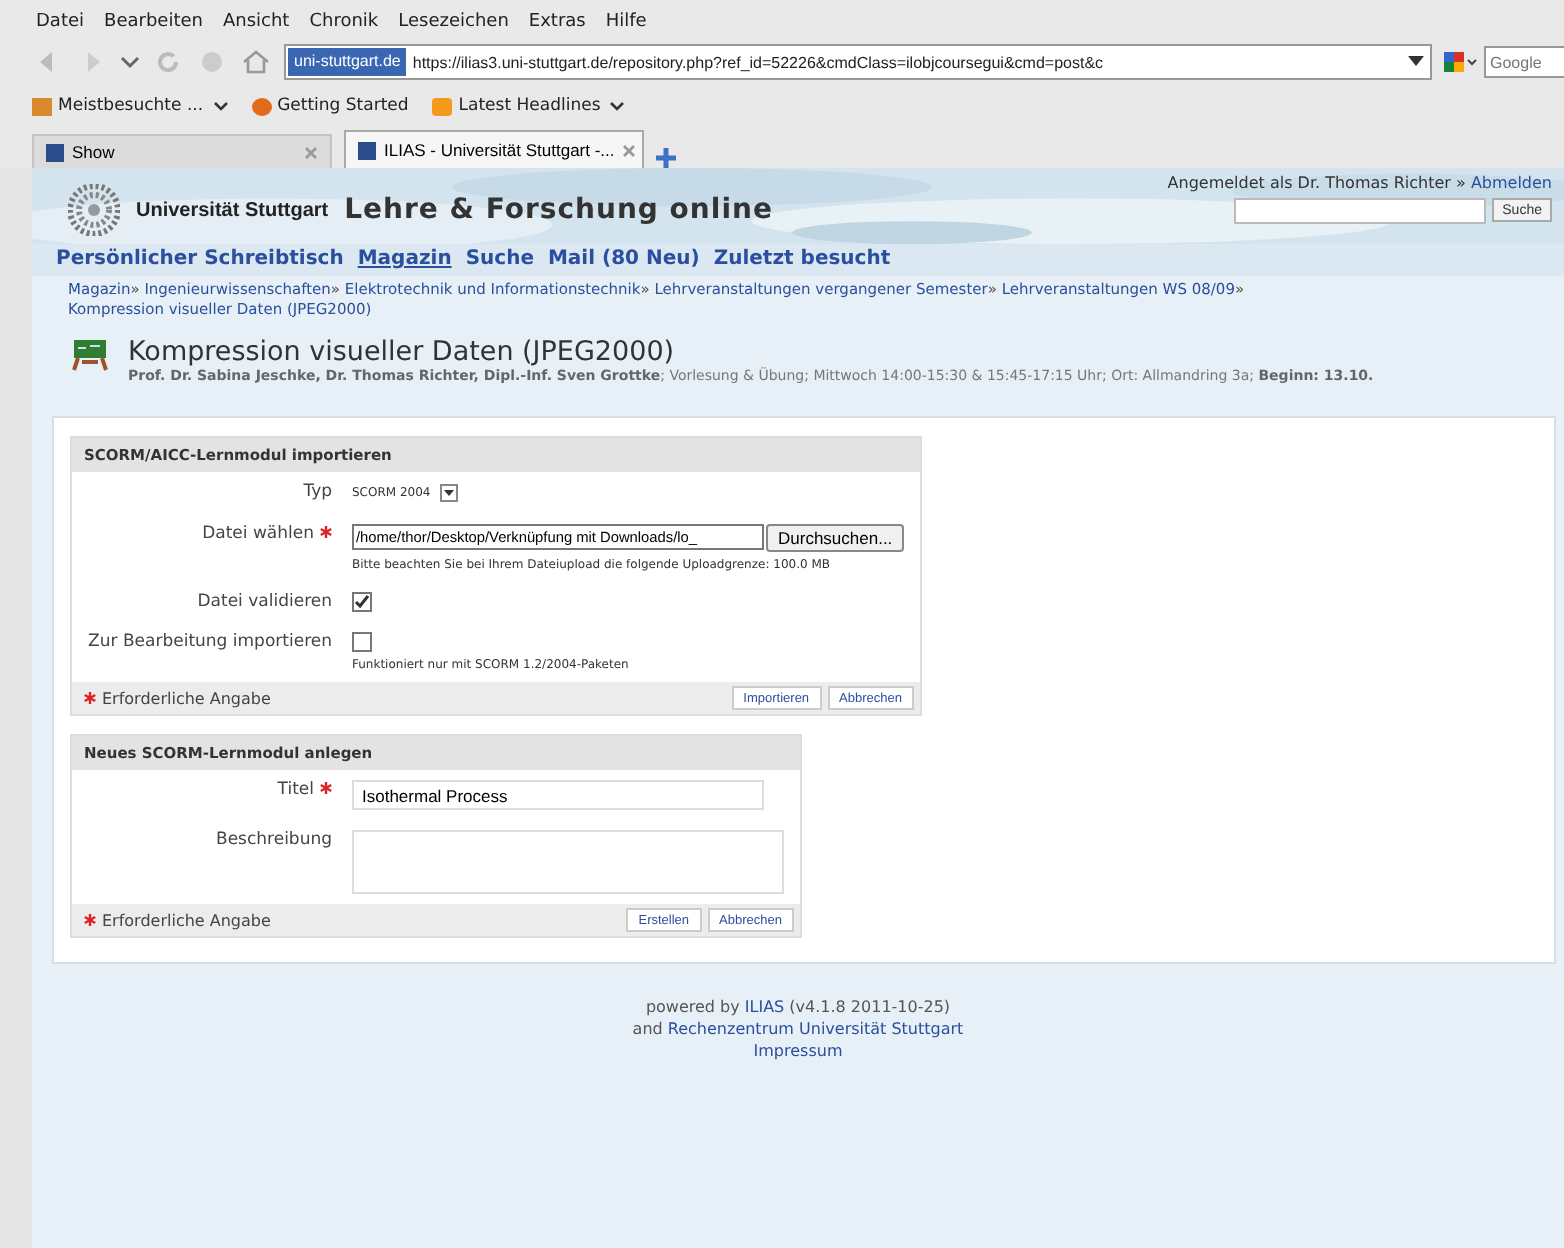  Describe the element at coordinates (344, 22) in the screenshot. I see `menu-item: Chronik` at that location.